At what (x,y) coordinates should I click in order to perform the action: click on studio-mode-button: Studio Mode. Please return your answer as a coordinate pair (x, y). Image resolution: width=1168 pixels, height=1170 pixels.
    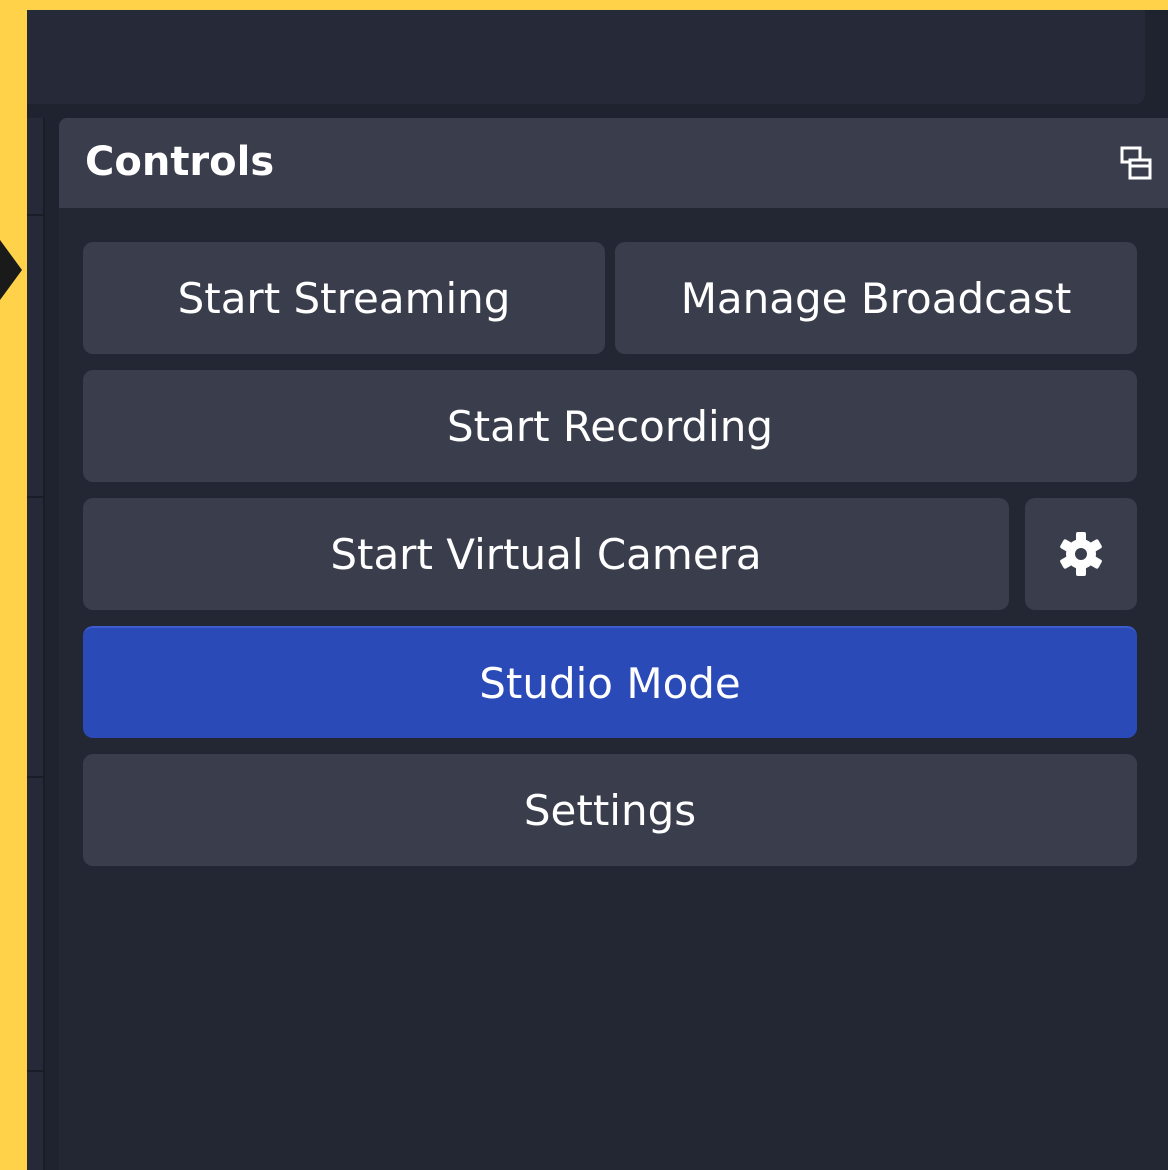
    Looking at the image, I should click on (610, 682).